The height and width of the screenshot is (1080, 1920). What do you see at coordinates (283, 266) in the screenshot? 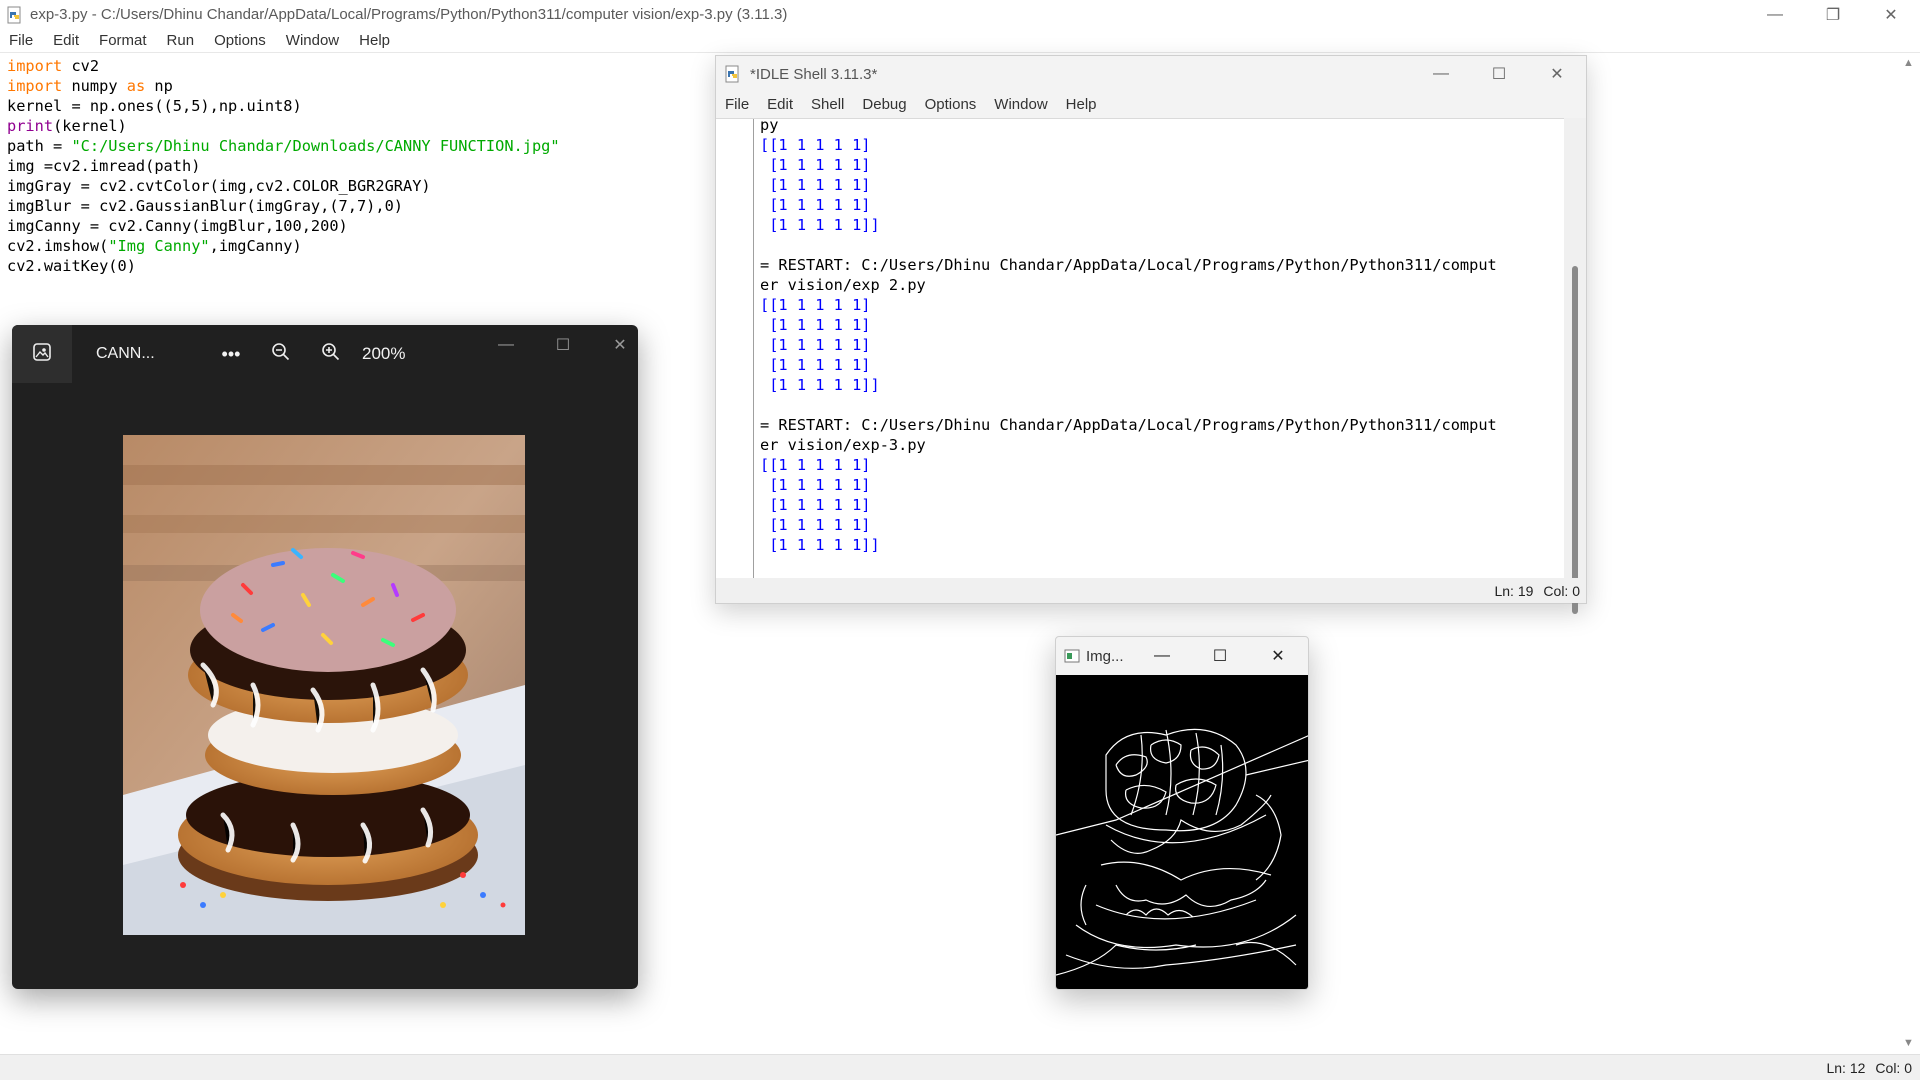
I see `code-line: cv2.waitKey(0)` at bounding box center [283, 266].